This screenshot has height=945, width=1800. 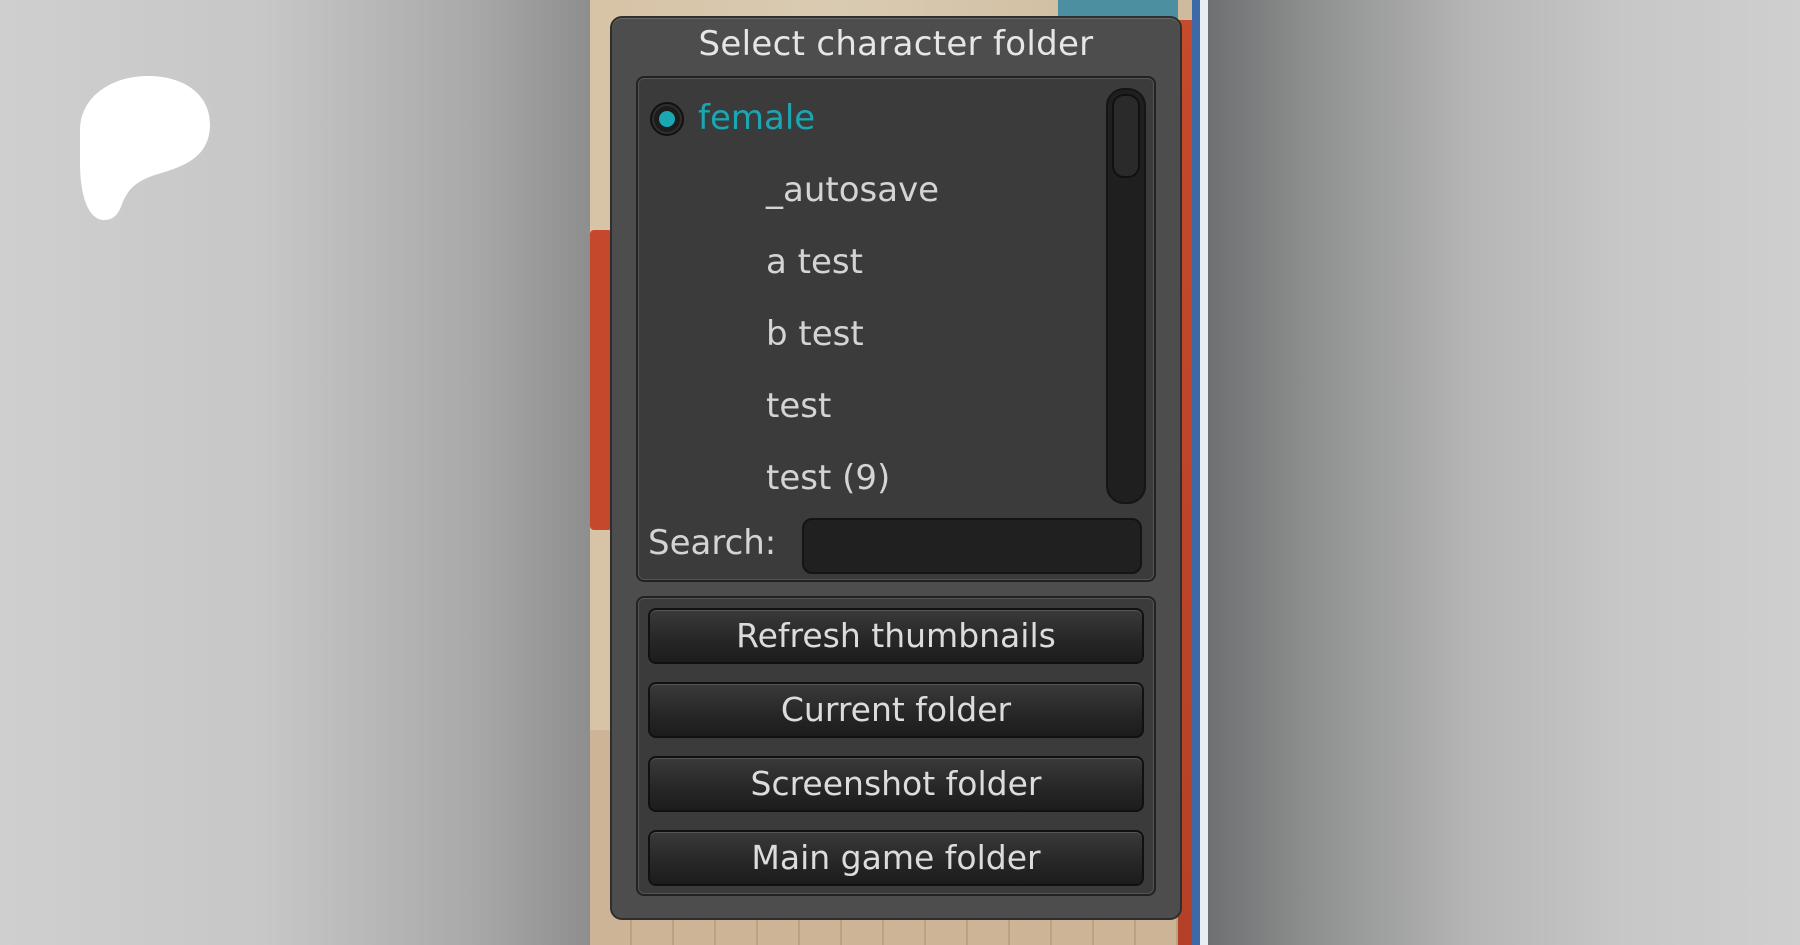 I want to click on folder-item-autosave: _autosave, so click(x=874, y=190).